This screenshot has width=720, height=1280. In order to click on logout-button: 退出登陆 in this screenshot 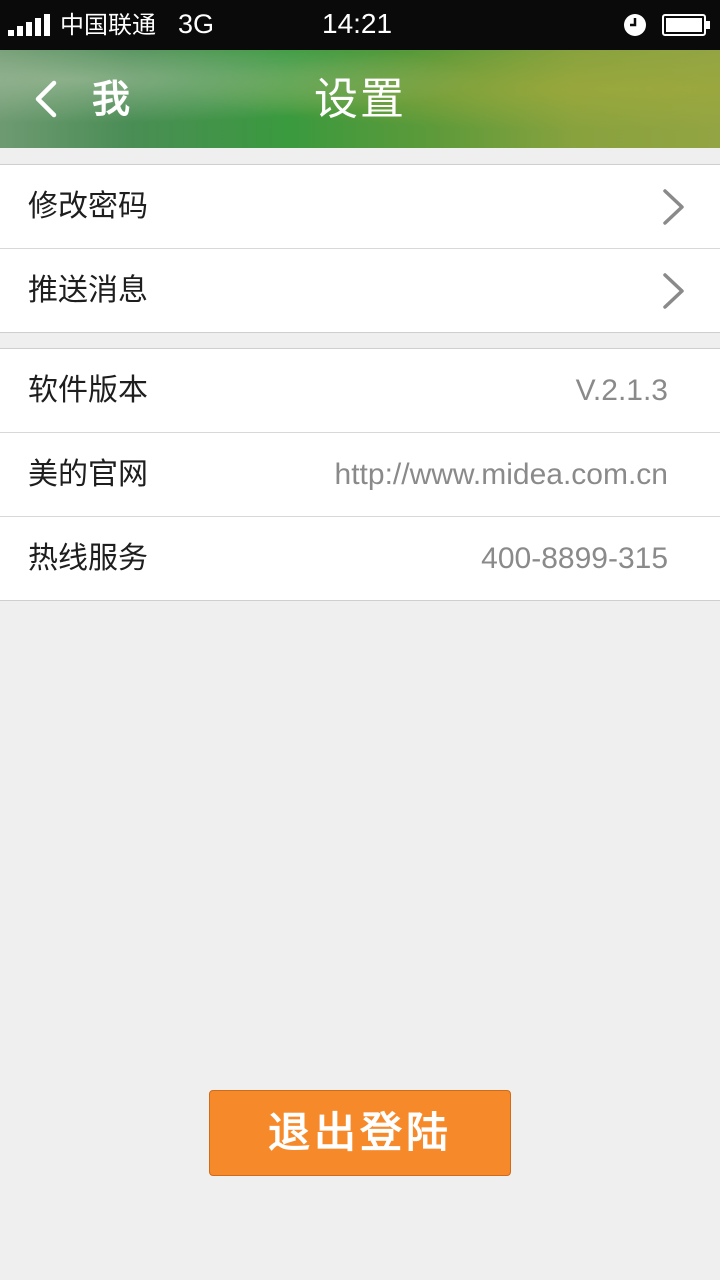, I will do `click(360, 1133)`.